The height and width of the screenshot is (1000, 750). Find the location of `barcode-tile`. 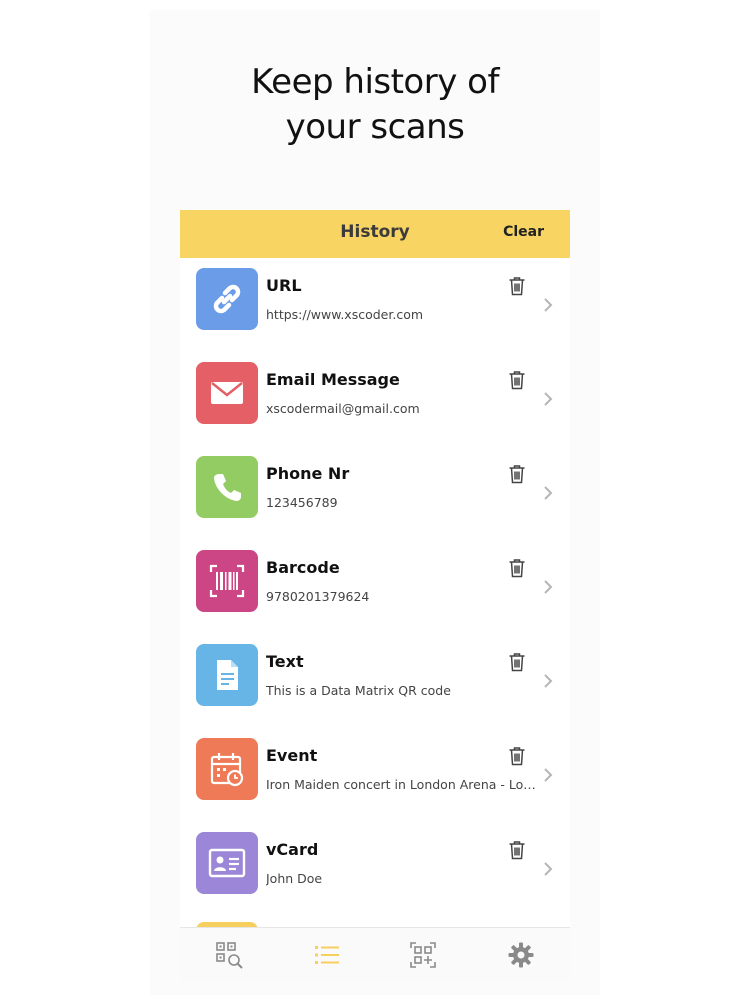

barcode-tile is located at coordinates (227, 581).